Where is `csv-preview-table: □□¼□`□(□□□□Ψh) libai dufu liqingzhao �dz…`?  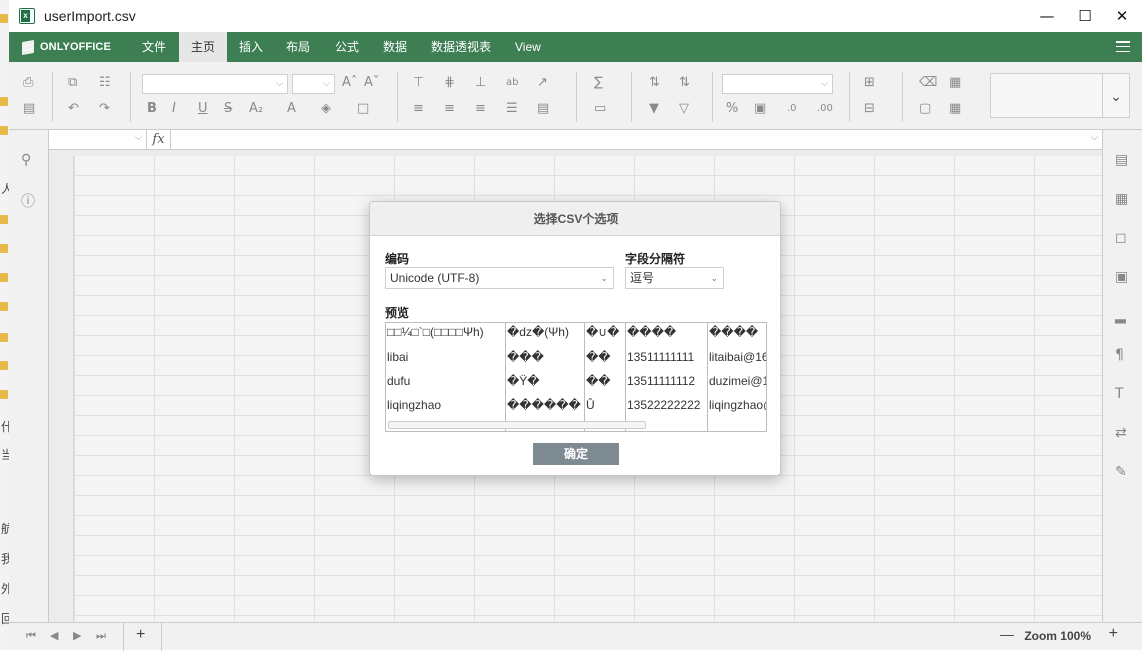
csv-preview-table: □□¼□`□(□□□□Ψh) libai dufu liqingzhao �dz… is located at coordinates (576, 377).